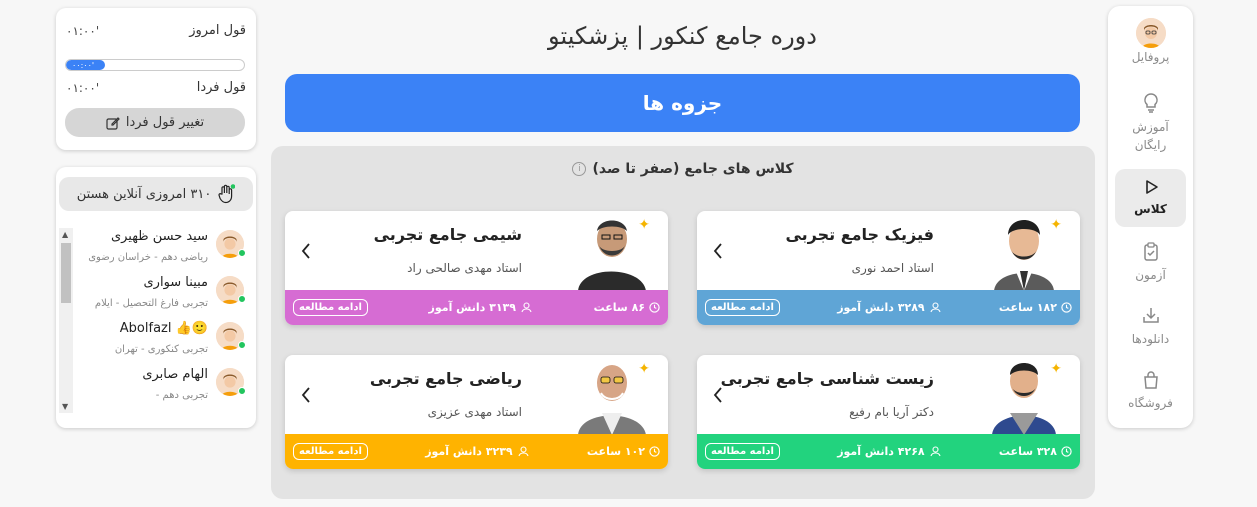  I want to click on lightbulb-icon, so click(1150, 103).